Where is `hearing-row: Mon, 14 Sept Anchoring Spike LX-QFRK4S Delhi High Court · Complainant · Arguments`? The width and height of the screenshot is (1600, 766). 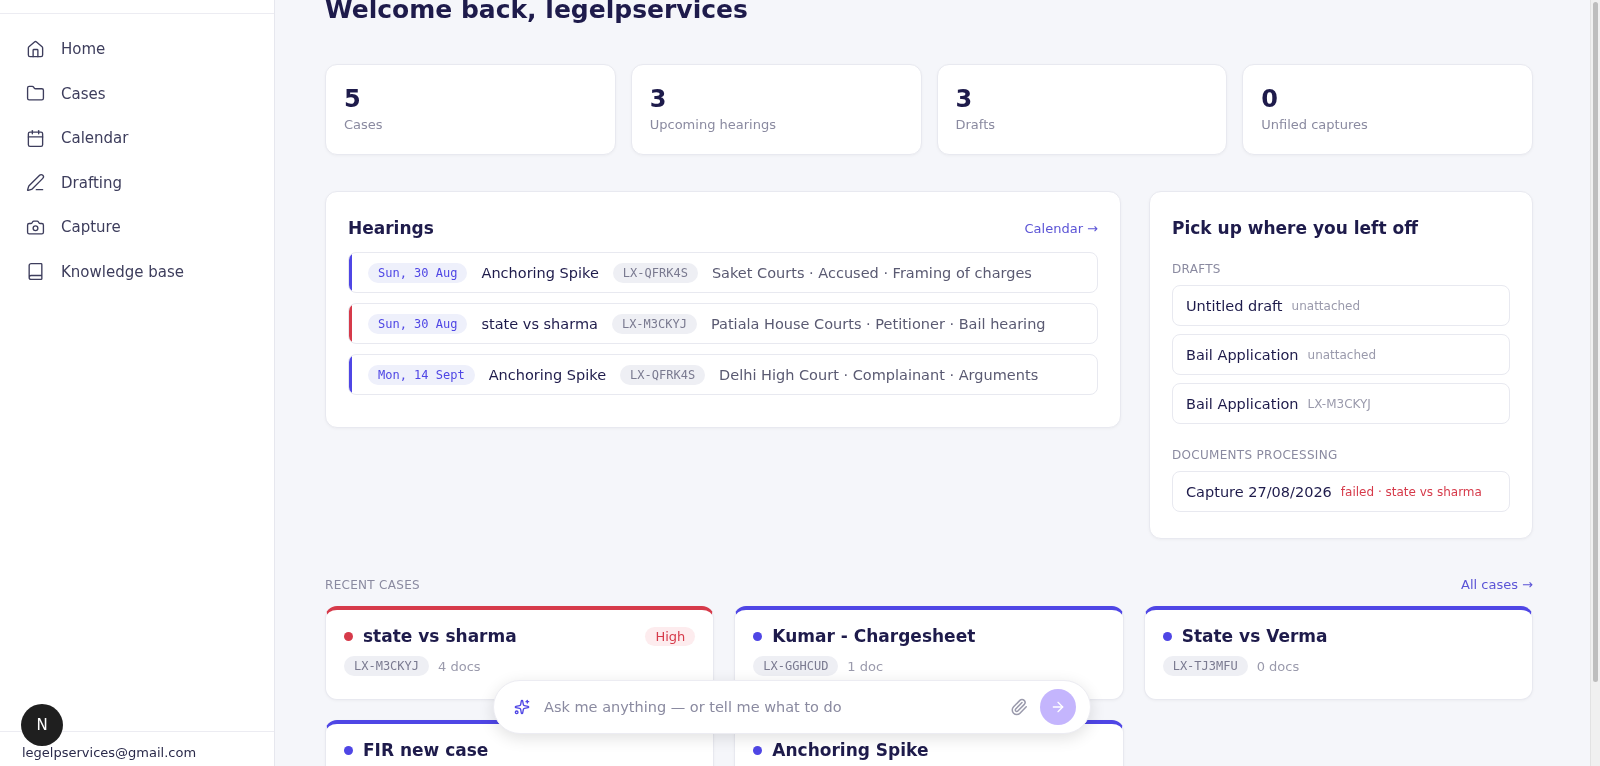
hearing-row: Mon, 14 Sept Anchoring Spike LX-QFRK4S Delhi High Court · Complainant · Arguments is located at coordinates (723, 374).